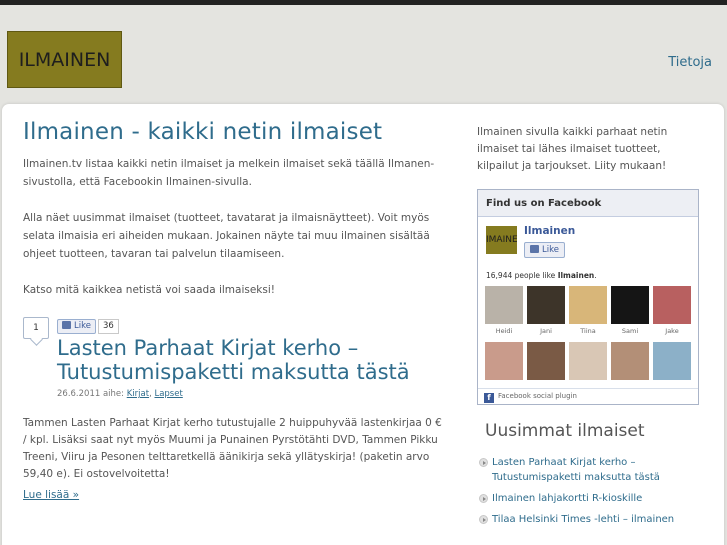 The image size is (727, 545). I want to click on fb-face-name: Sami, so click(630, 331).